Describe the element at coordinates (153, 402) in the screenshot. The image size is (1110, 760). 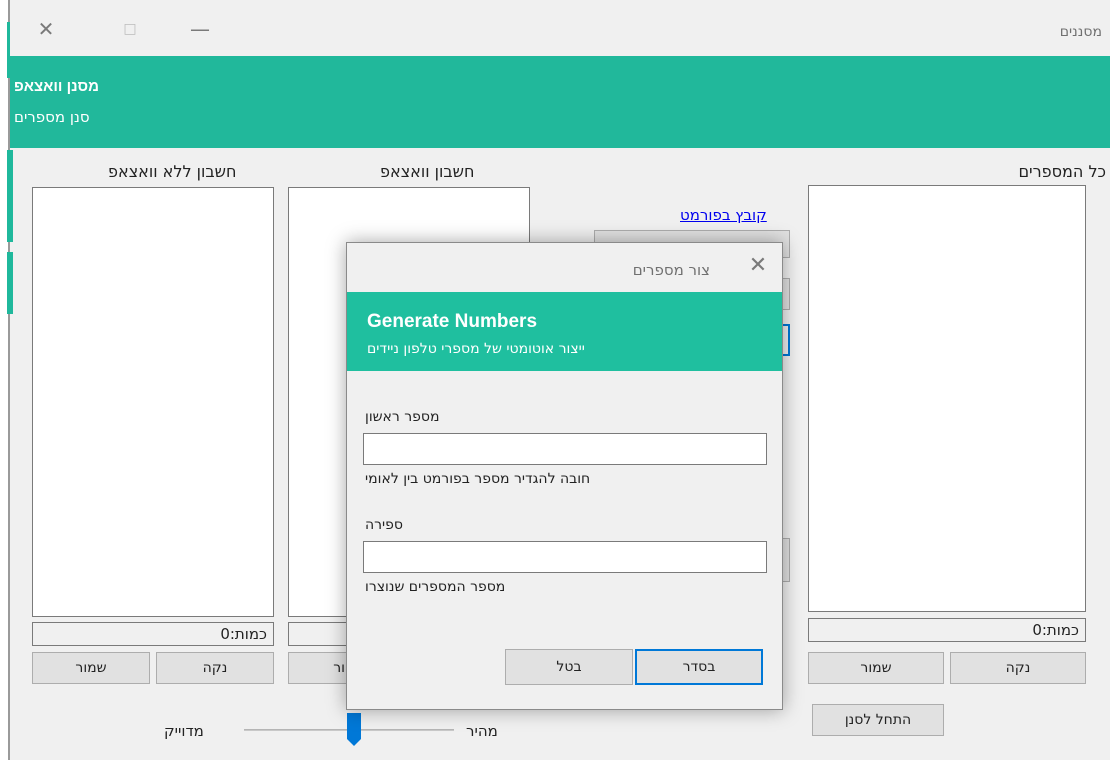
I see `no-whatsapp-list` at that location.